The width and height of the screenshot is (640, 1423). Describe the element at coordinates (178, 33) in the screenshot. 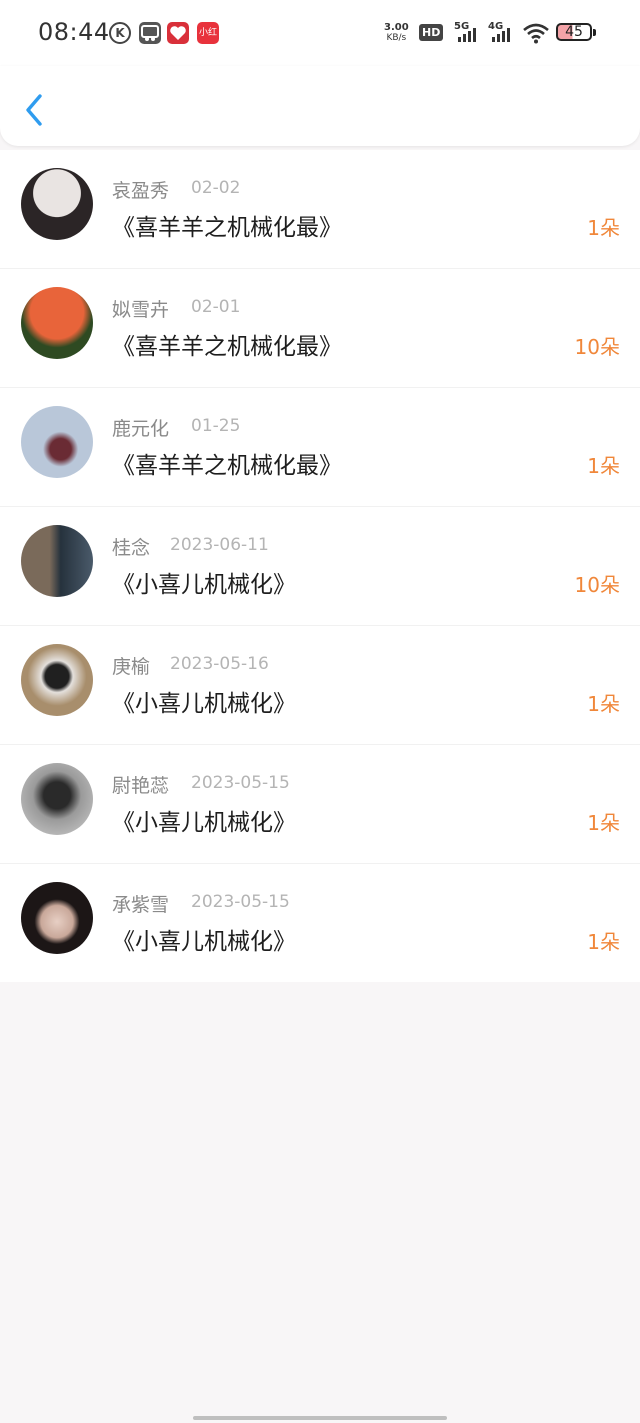

I see `heart-app-icon` at that location.